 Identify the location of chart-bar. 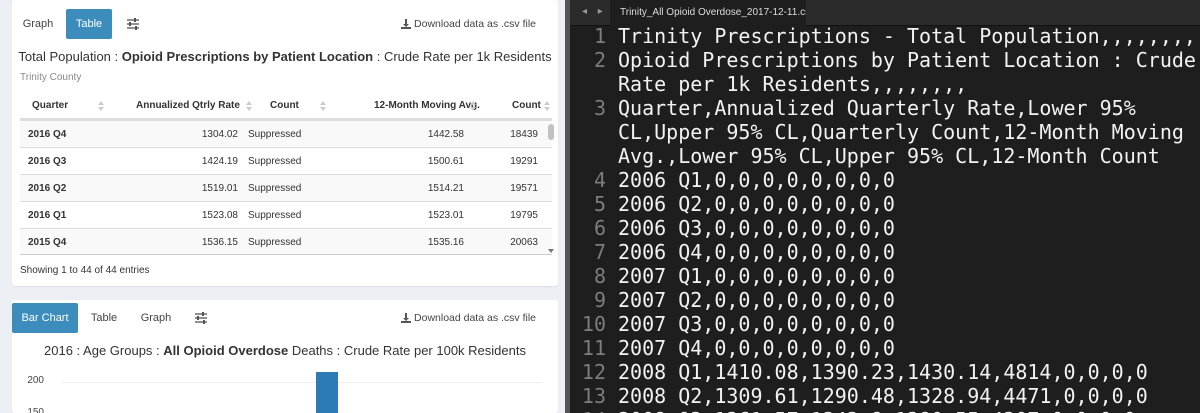
(327, 392).